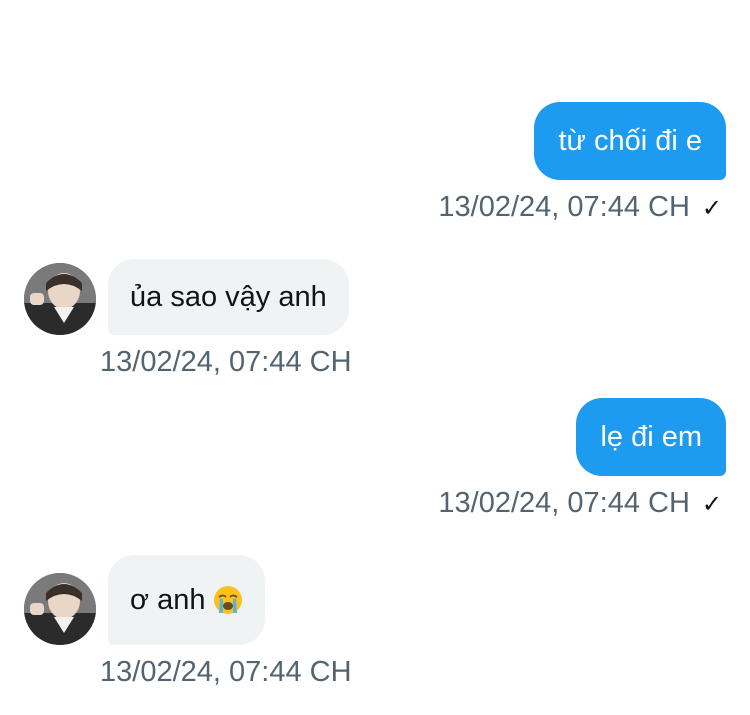 This screenshot has width=750, height=715. I want to click on incoming-message-bubble: ơ anh, so click(187, 600).